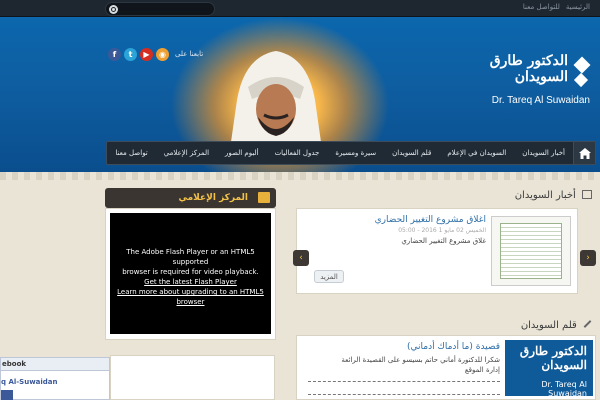 Image resolution: width=600 pixels, height=400 pixels. Describe the element at coordinates (242, 153) in the screenshot. I see `nav-item-photos: ألبوم الصور` at that location.